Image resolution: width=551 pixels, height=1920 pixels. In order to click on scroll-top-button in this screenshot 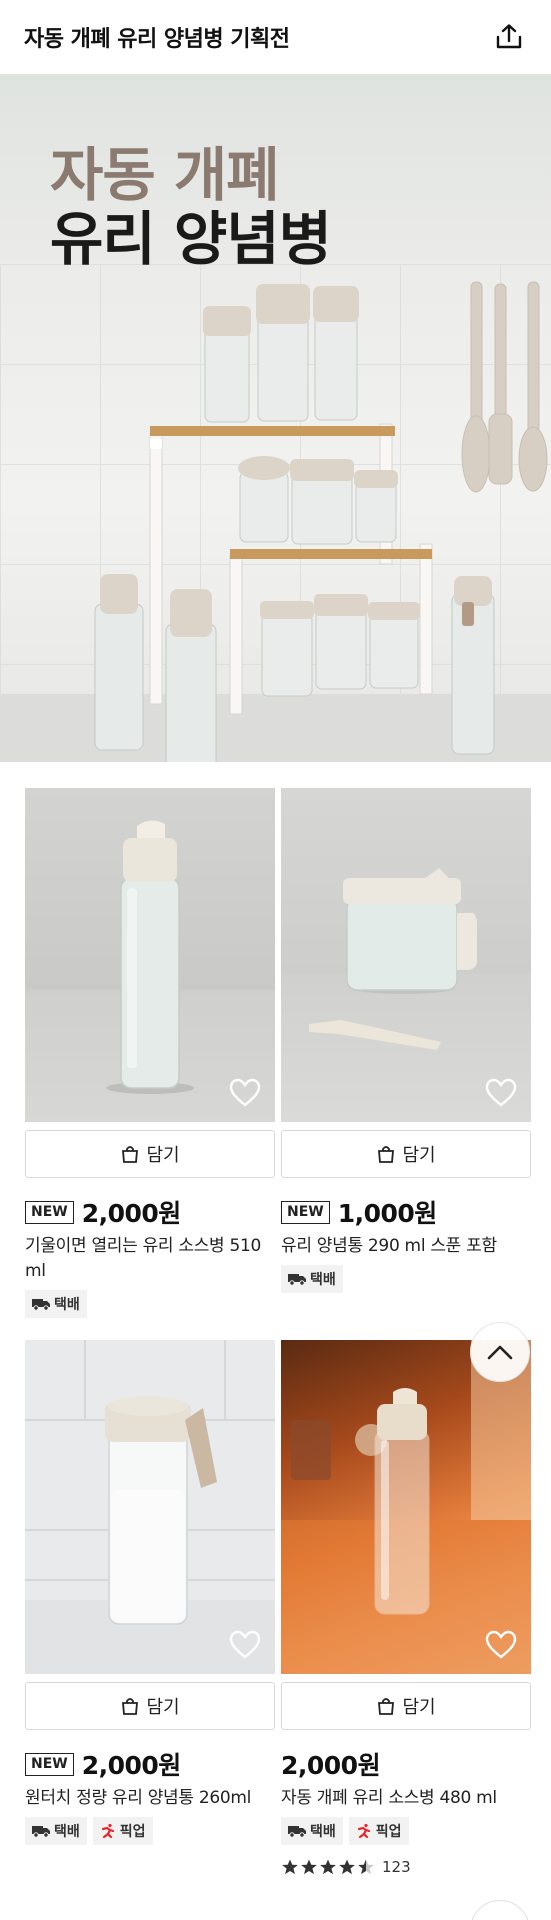, I will do `click(500, 1352)`.